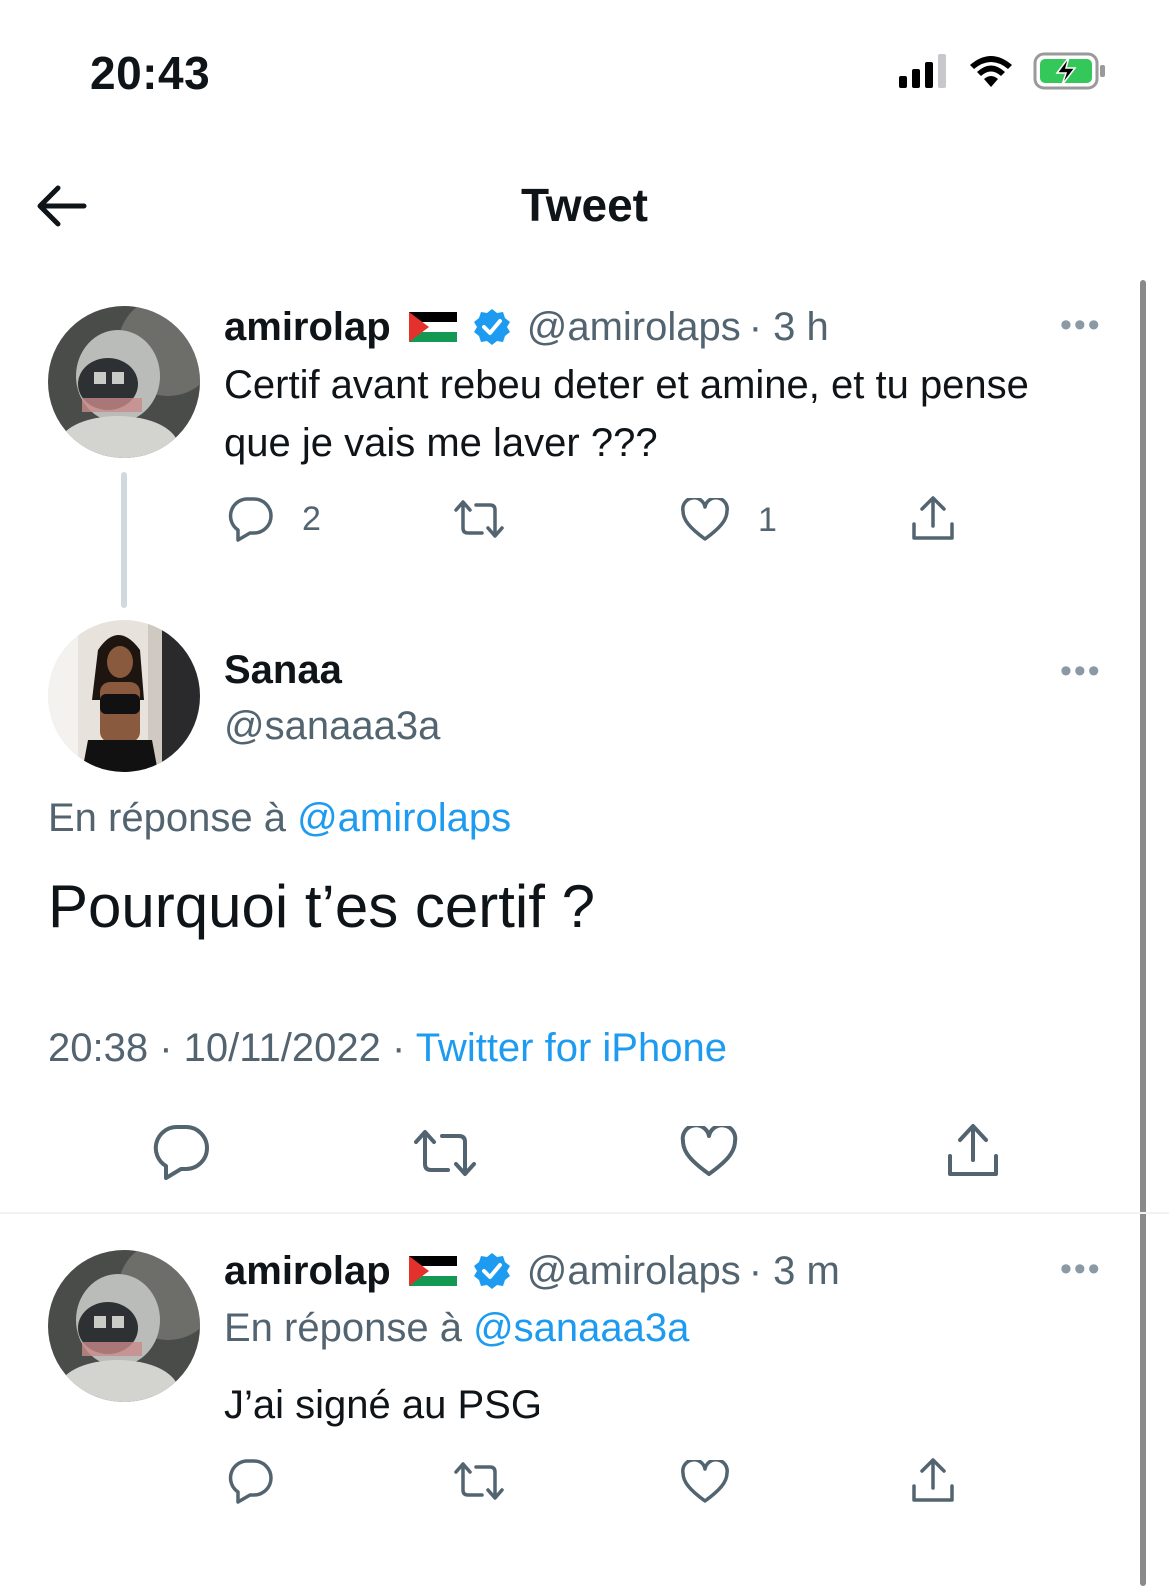 Image resolution: width=1169 pixels, height=1586 pixels. What do you see at coordinates (584, 205) in the screenshot?
I see `page-title: Tweet` at bounding box center [584, 205].